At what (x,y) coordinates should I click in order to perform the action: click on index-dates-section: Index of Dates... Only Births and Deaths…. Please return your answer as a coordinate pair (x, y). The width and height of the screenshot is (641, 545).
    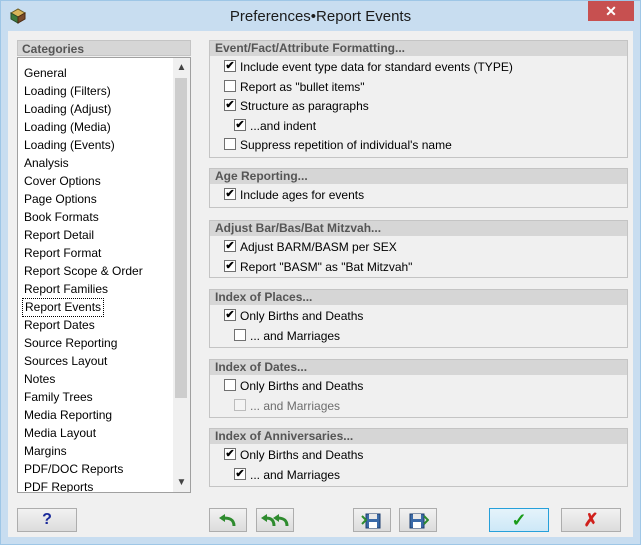
    Looking at the image, I should click on (418, 388).